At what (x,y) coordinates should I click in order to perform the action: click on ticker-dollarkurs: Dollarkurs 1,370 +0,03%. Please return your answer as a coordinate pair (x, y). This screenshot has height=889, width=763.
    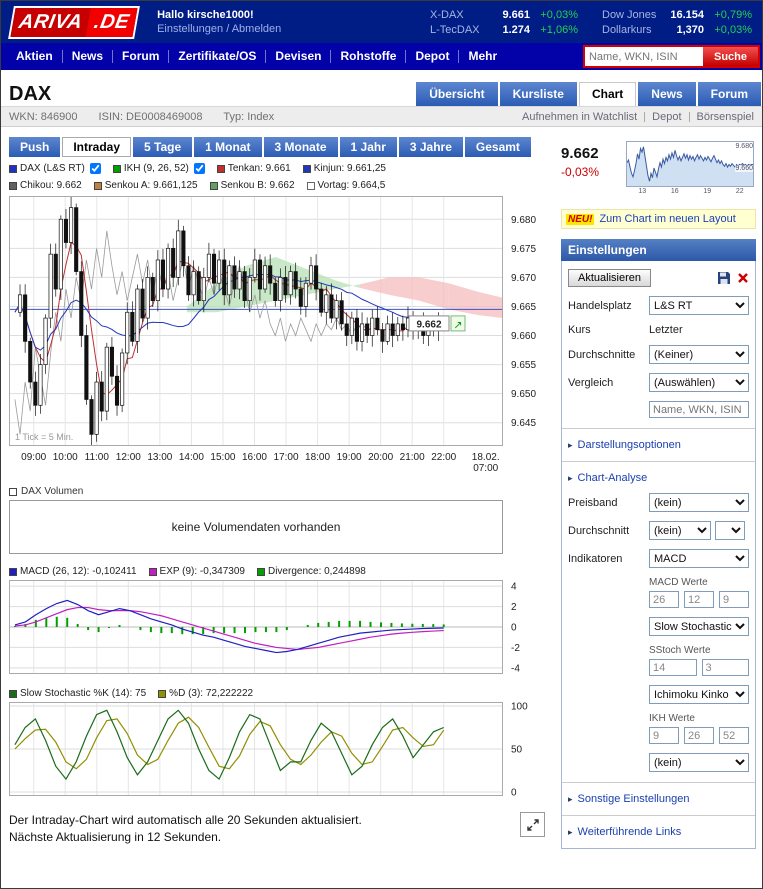
    Looking at the image, I should click on (677, 30).